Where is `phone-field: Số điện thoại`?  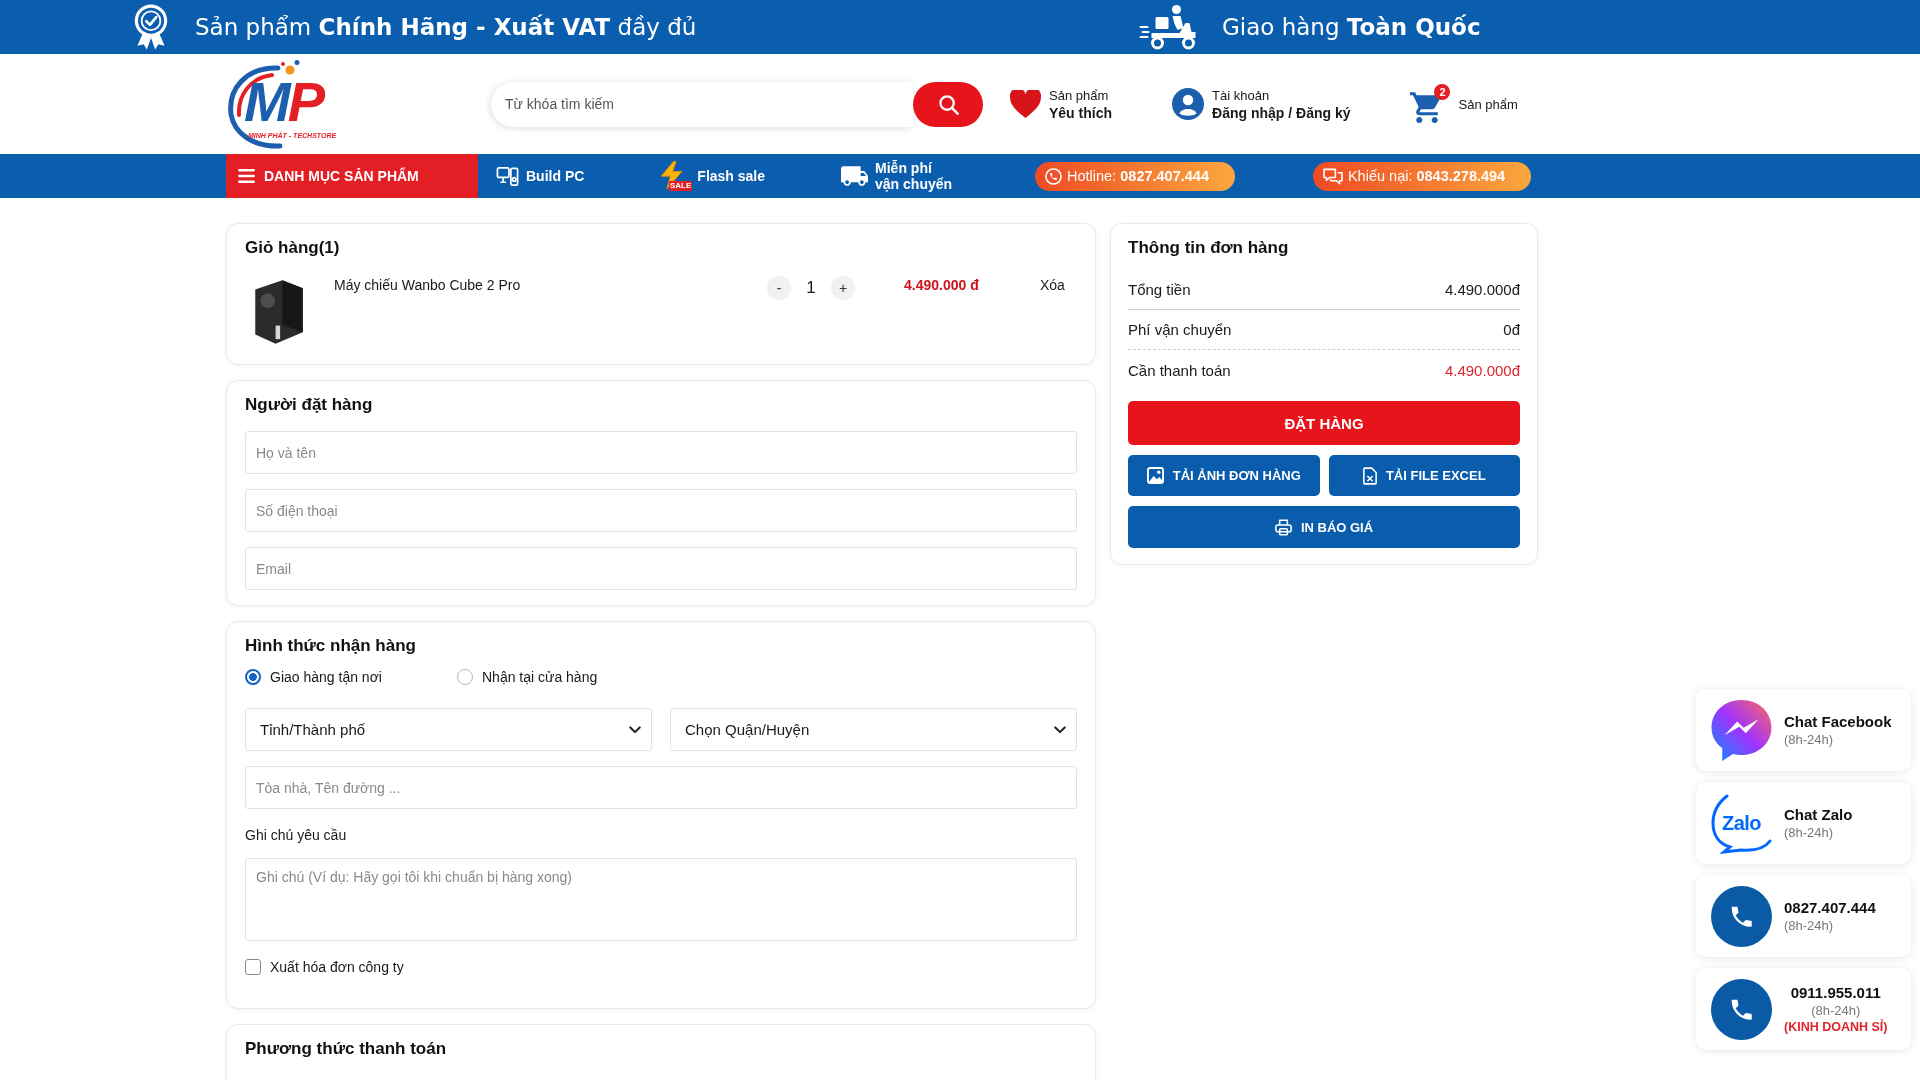
phone-field: Số điện thoại is located at coordinates (661, 510).